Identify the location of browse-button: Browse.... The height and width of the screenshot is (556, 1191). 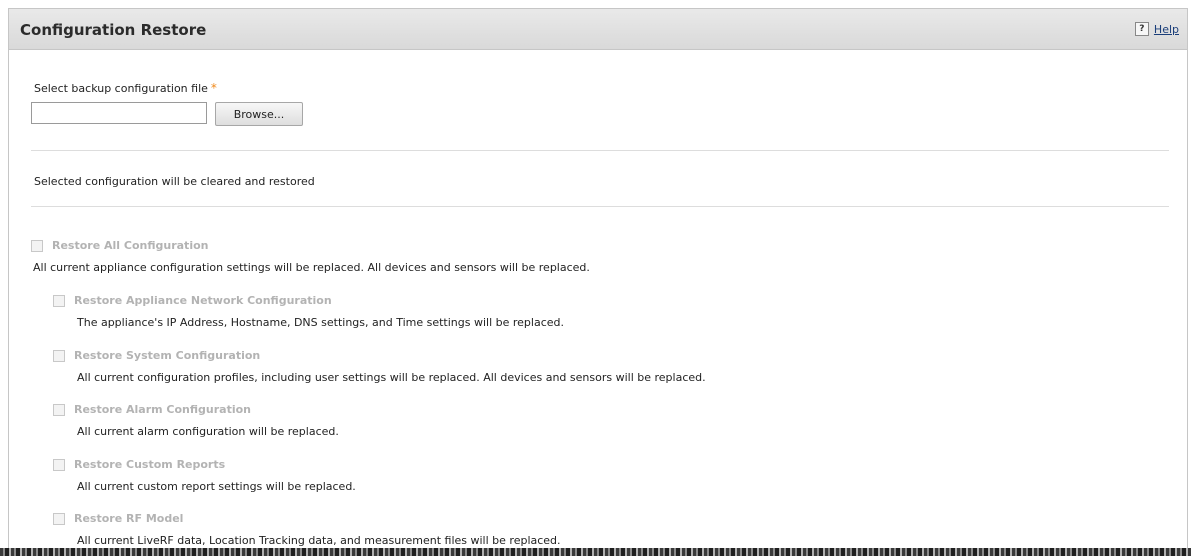
(259, 114).